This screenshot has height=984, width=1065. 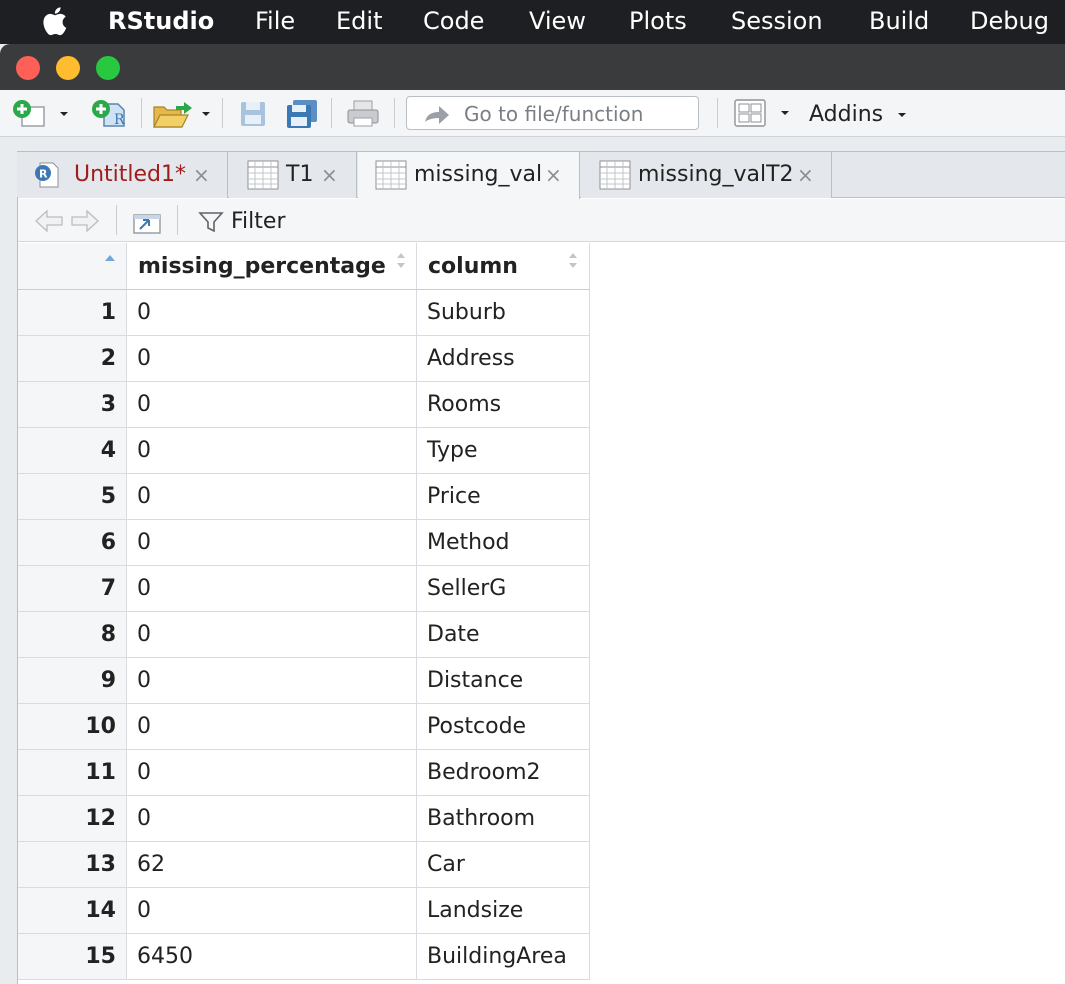 What do you see at coordinates (55, 21) in the screenshot?
I see `apple-logo-icon` at bounding box center [55, 21].